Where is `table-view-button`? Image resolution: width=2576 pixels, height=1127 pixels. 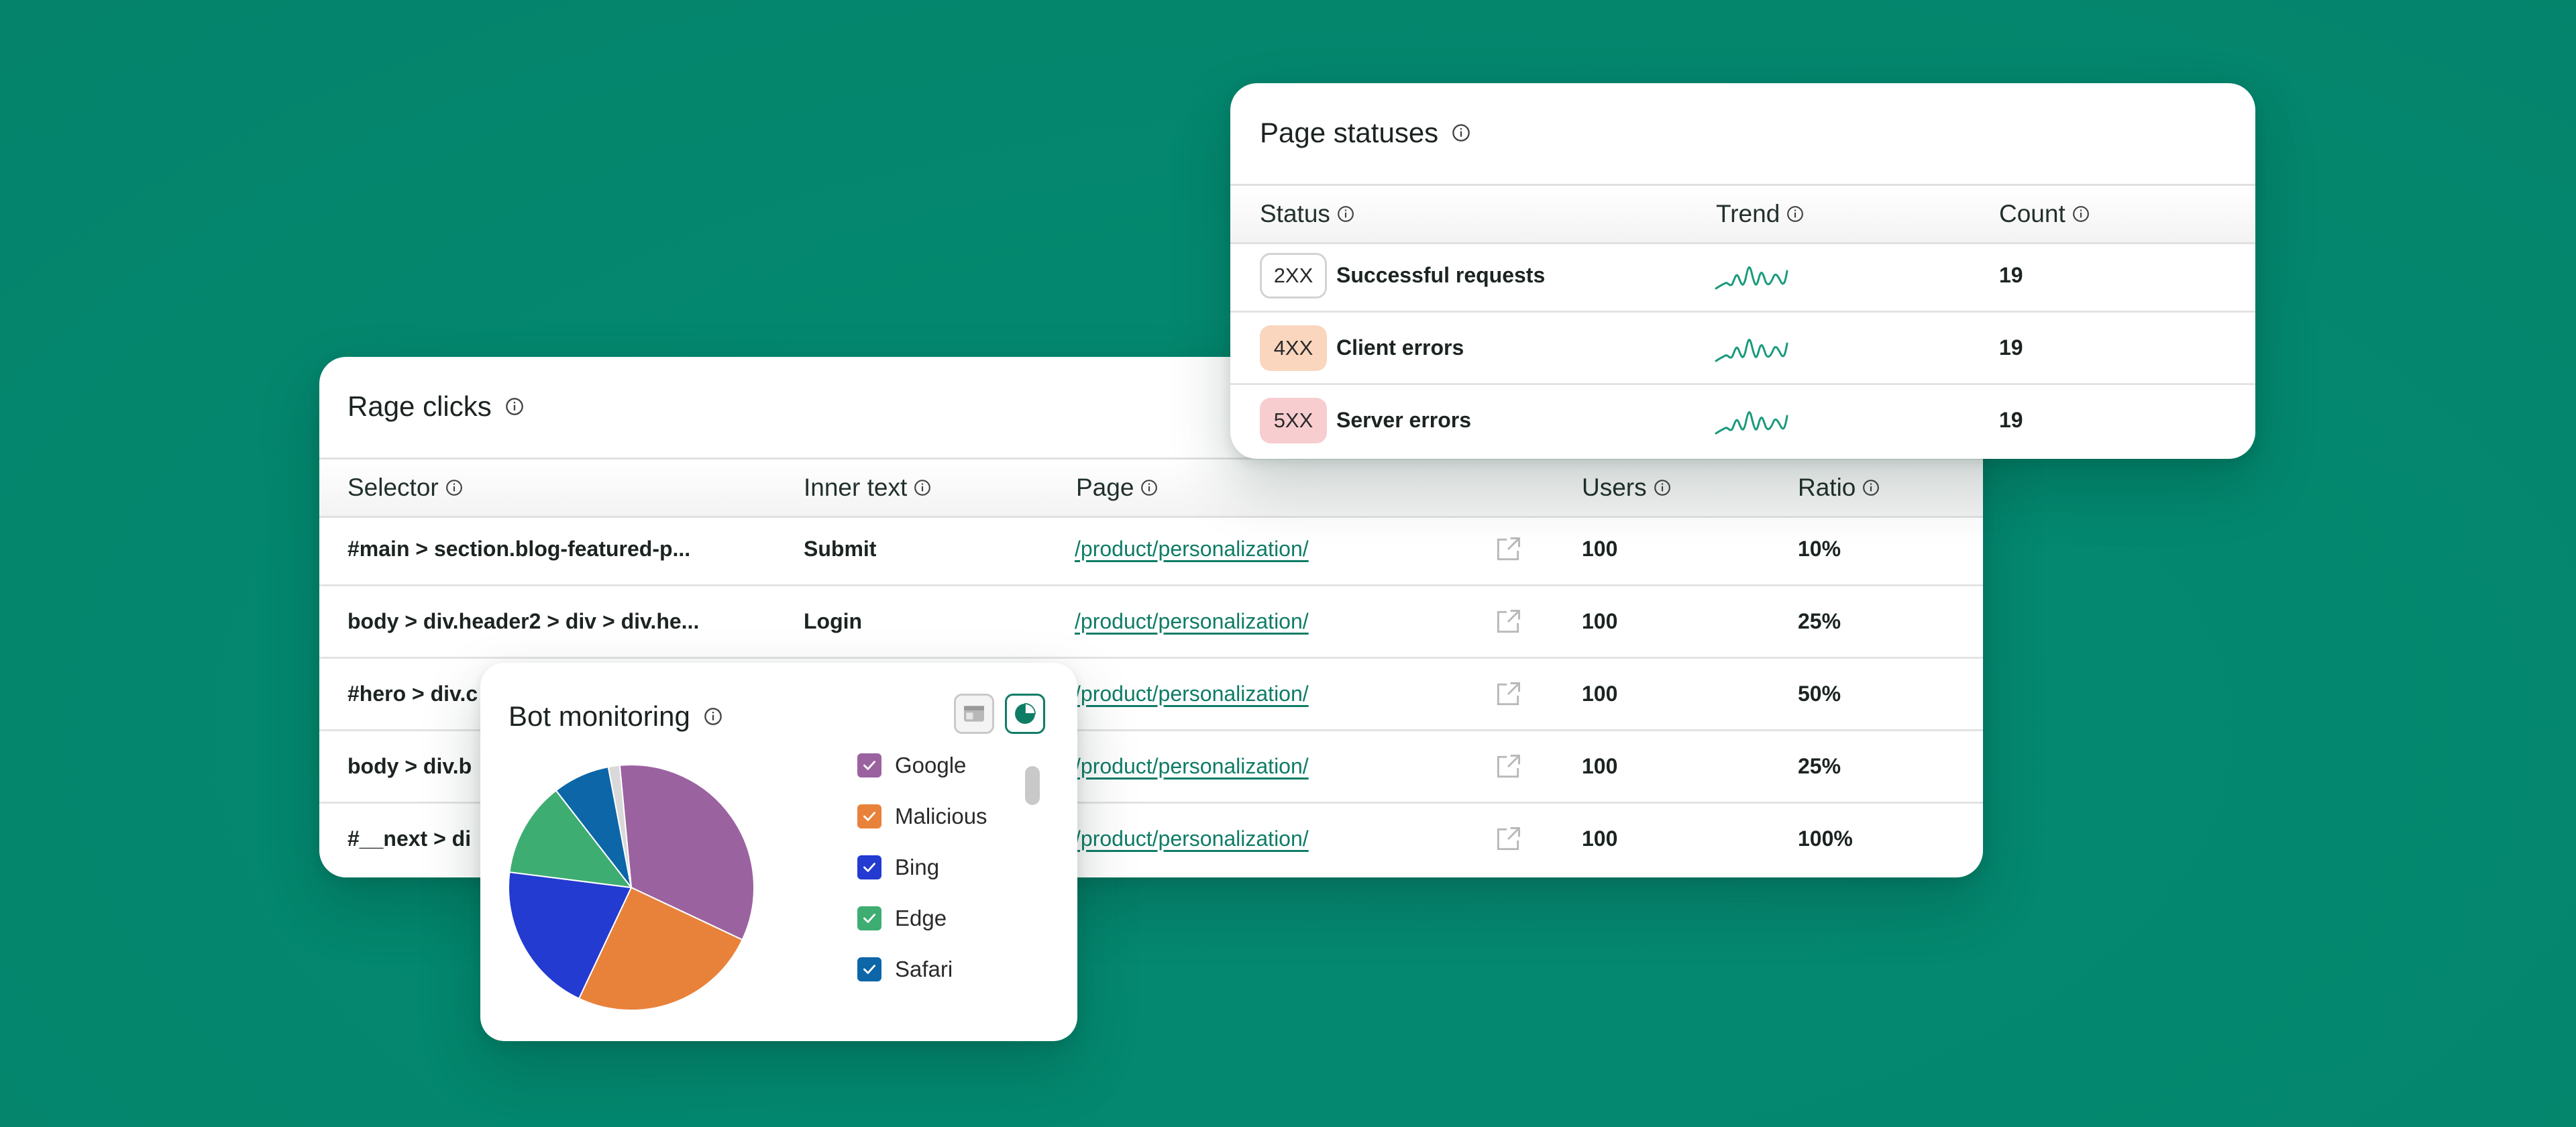 table-view-button is located at coordinates (974, 714).